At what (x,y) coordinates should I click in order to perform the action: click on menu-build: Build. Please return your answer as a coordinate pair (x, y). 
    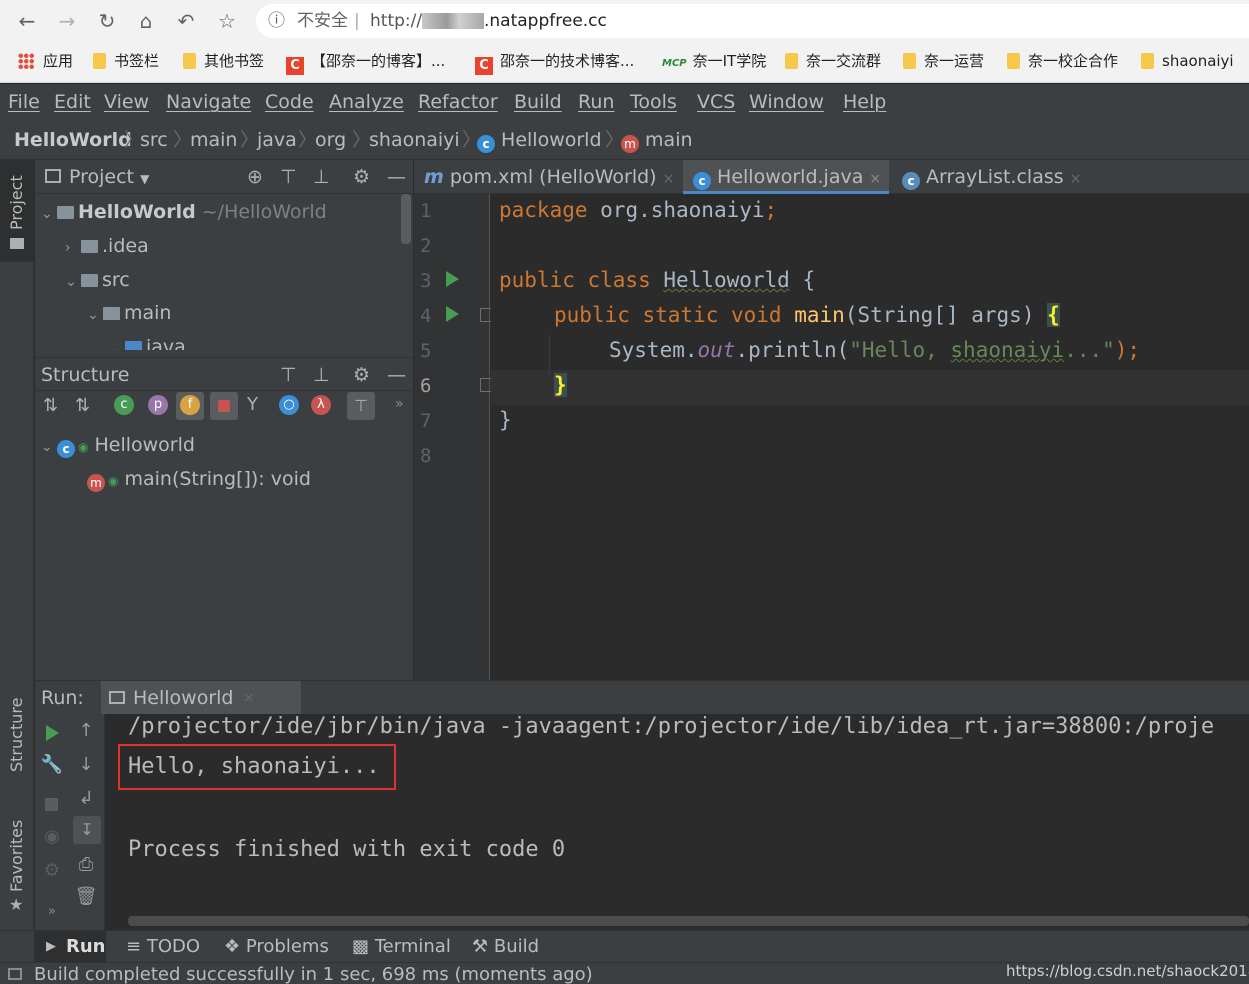
    Looking at the image, I should click on (538, 102).